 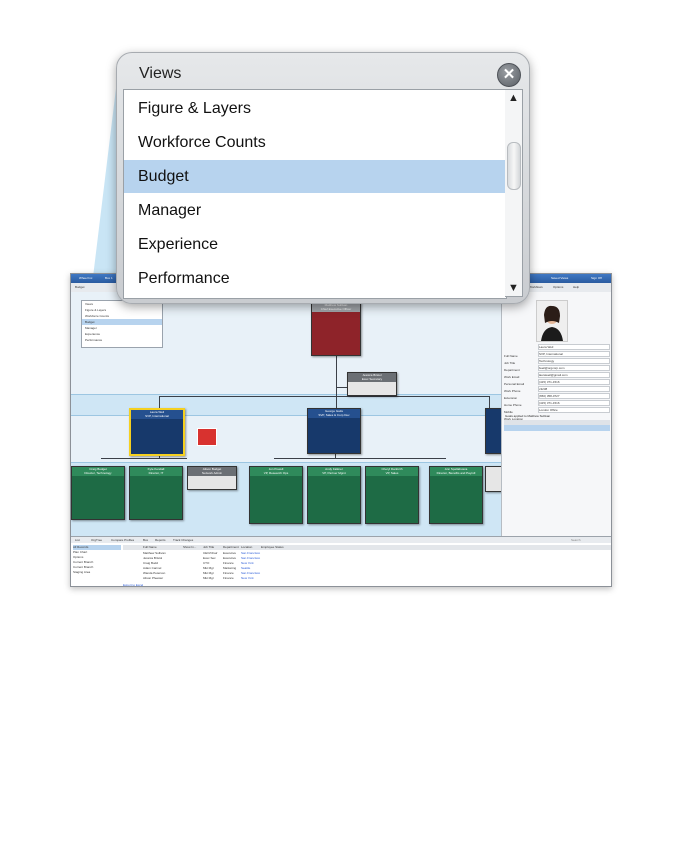 I want to click on tab-orgtree: OrgTree, so click(x=96, y=540).